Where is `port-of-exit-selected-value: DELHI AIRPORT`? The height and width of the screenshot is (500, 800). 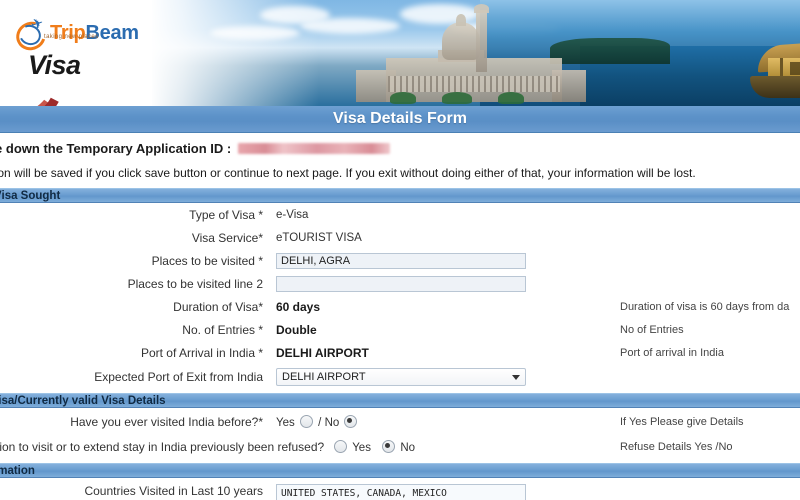
port-of-exit-selected-value: DELHI AIRPORT is located at coordinates (324, 376).